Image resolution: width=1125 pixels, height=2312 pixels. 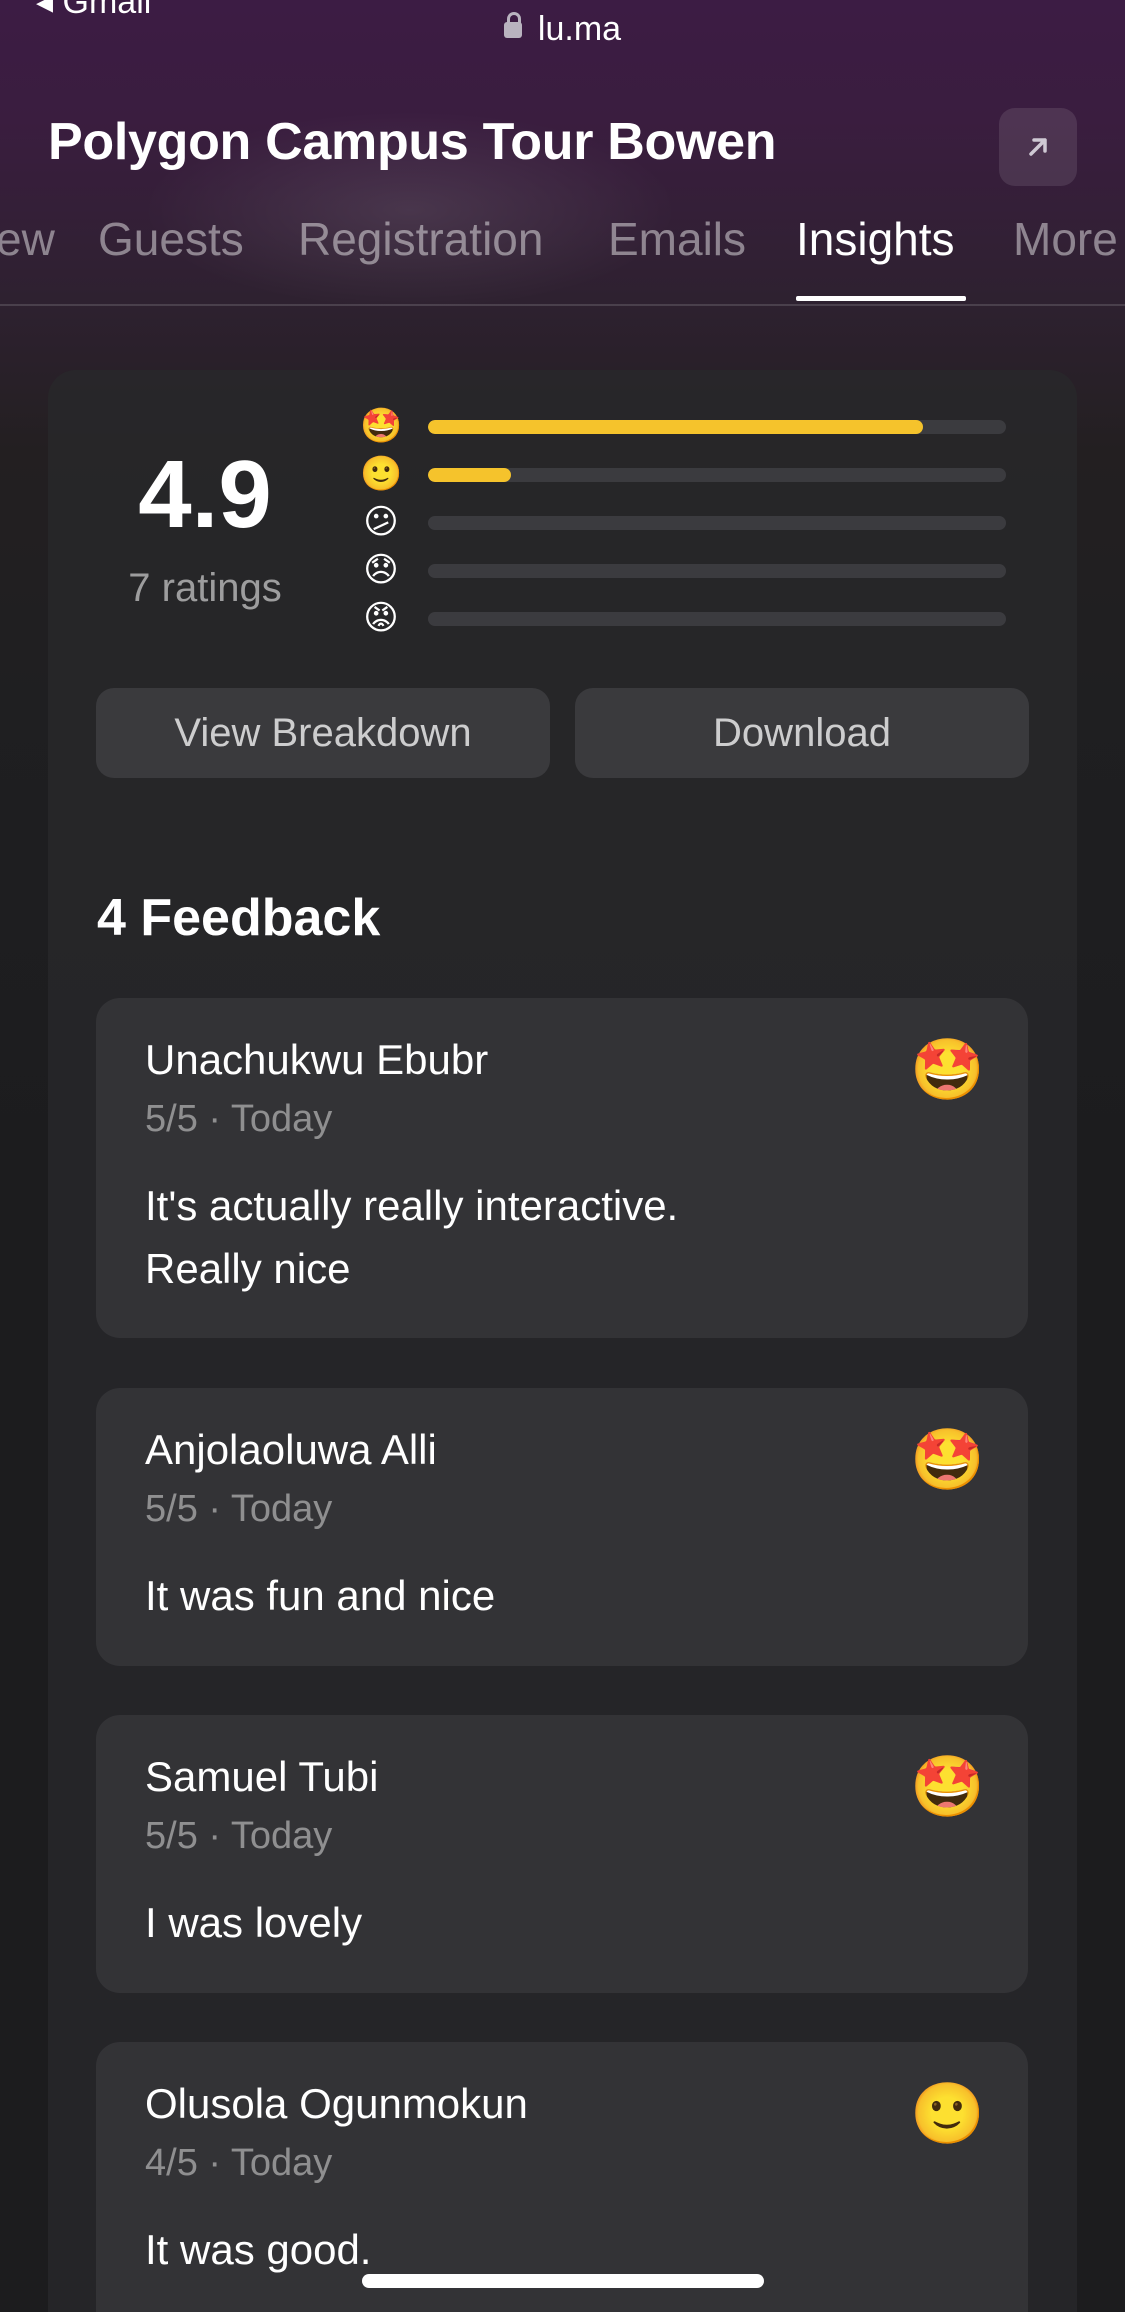 I want to click on rating-row-2: 😞, so click(x=685, y=571).